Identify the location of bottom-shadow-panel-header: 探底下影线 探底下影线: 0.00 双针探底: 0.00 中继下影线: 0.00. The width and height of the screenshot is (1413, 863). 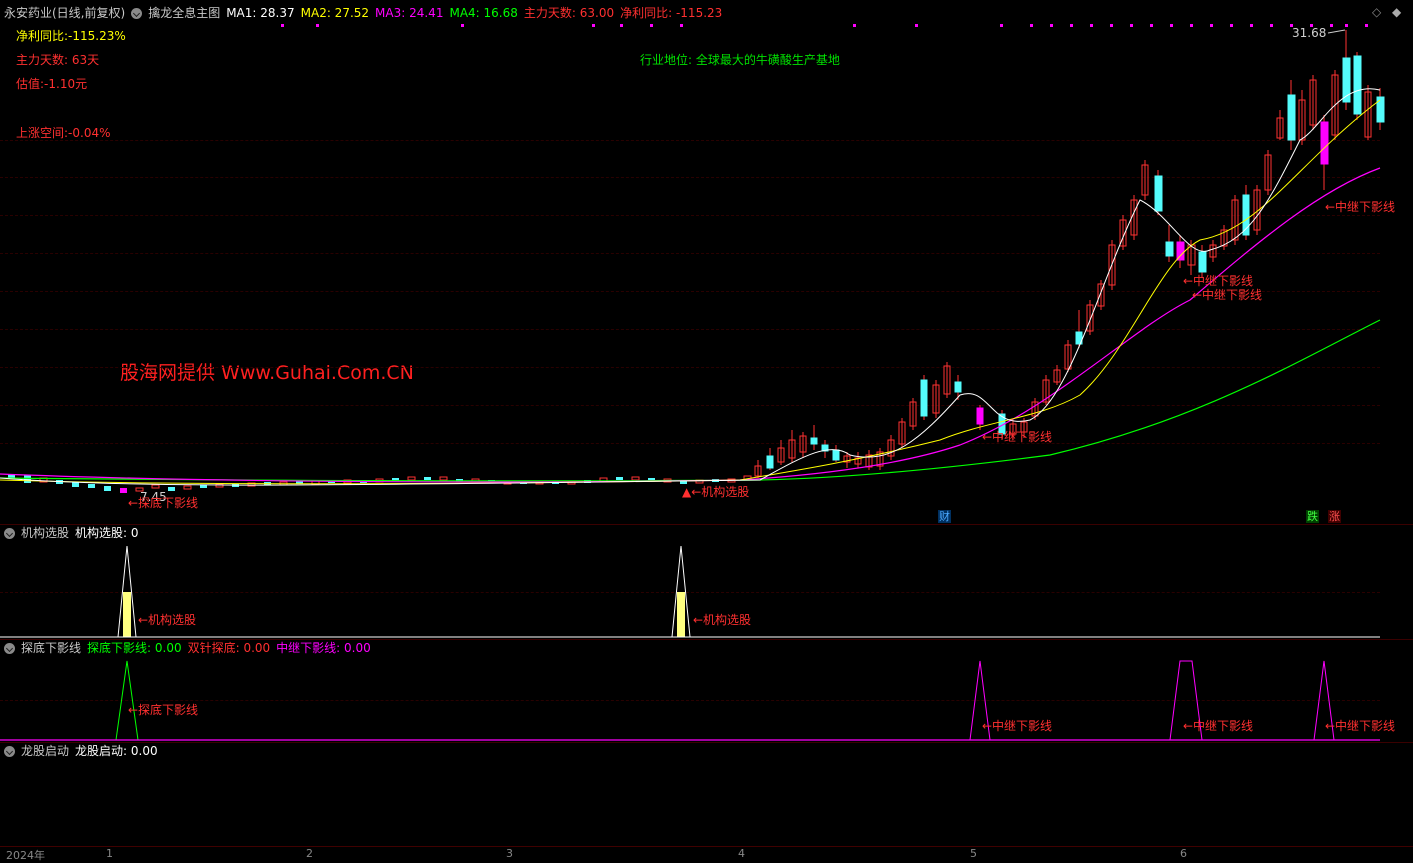
(185, 648).